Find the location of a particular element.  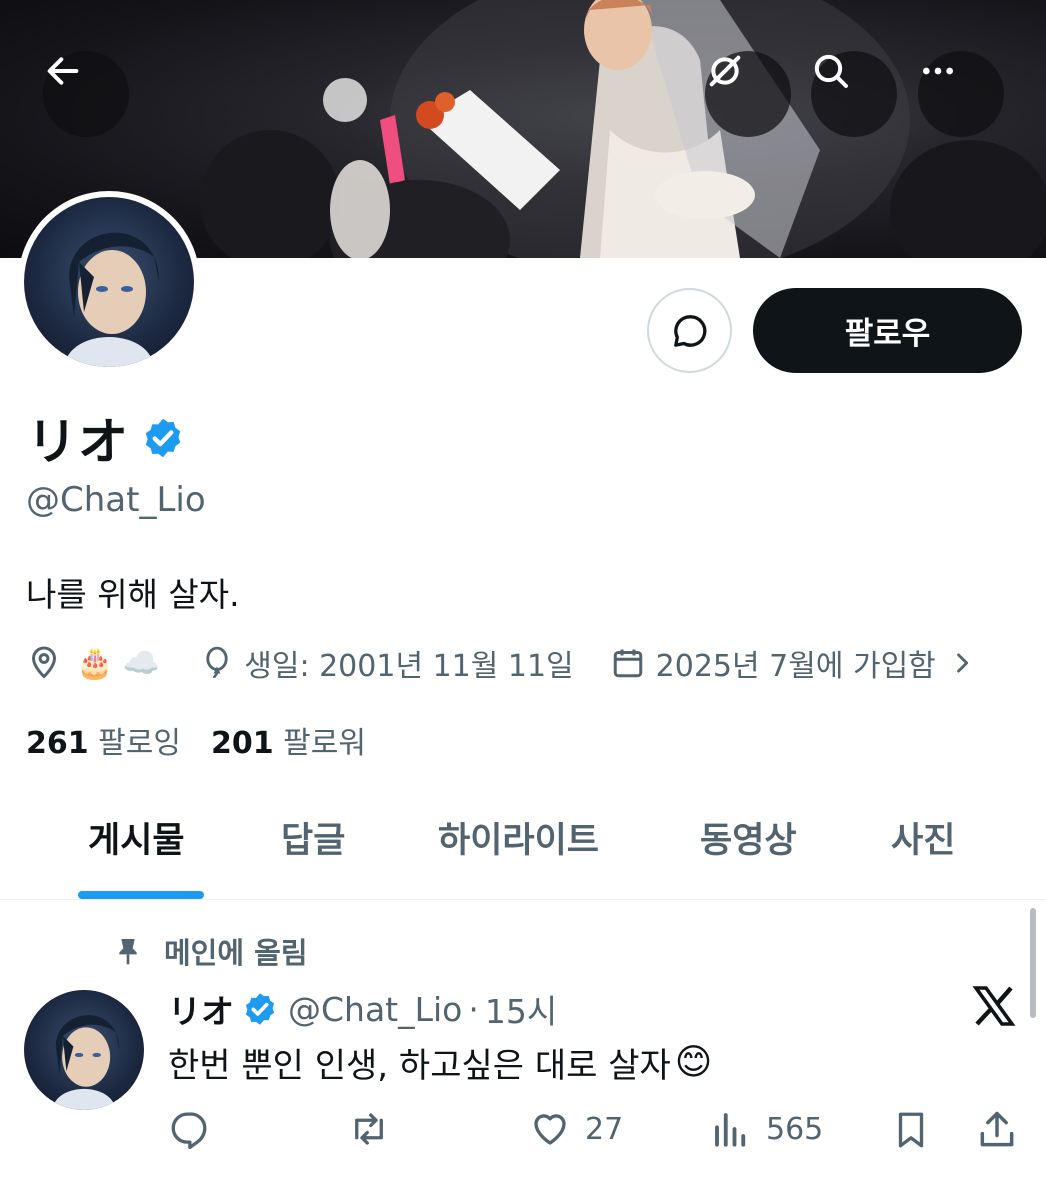

message-button is located at coordinates (689, 330).